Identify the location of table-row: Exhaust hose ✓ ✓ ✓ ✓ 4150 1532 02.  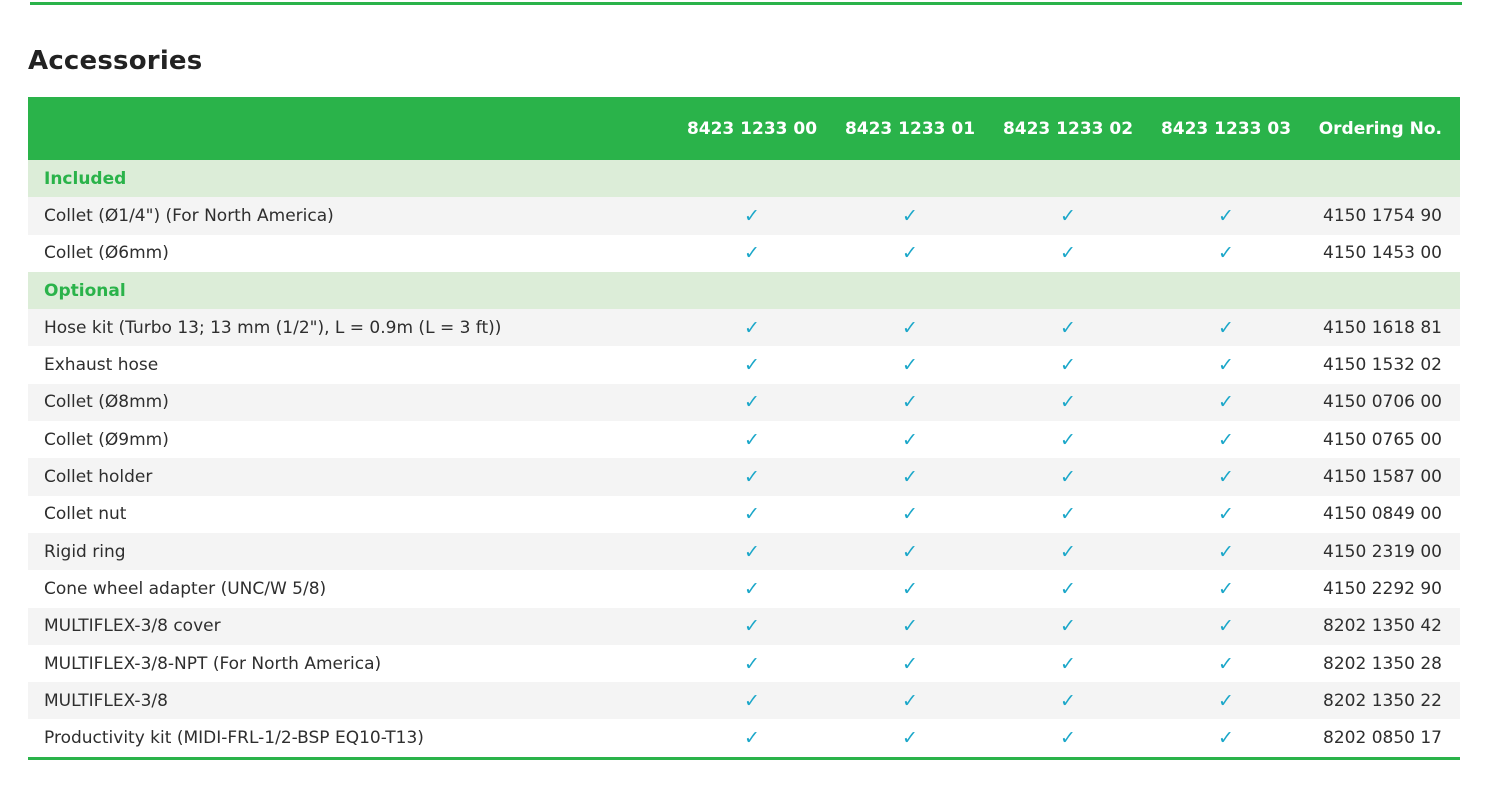
(744, 365).